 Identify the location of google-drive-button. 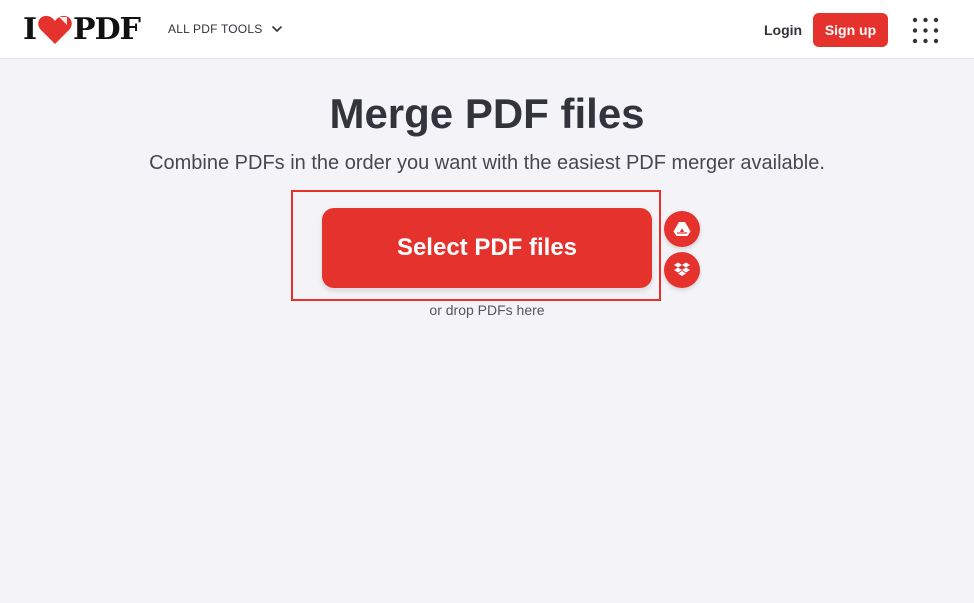
(682, 229).